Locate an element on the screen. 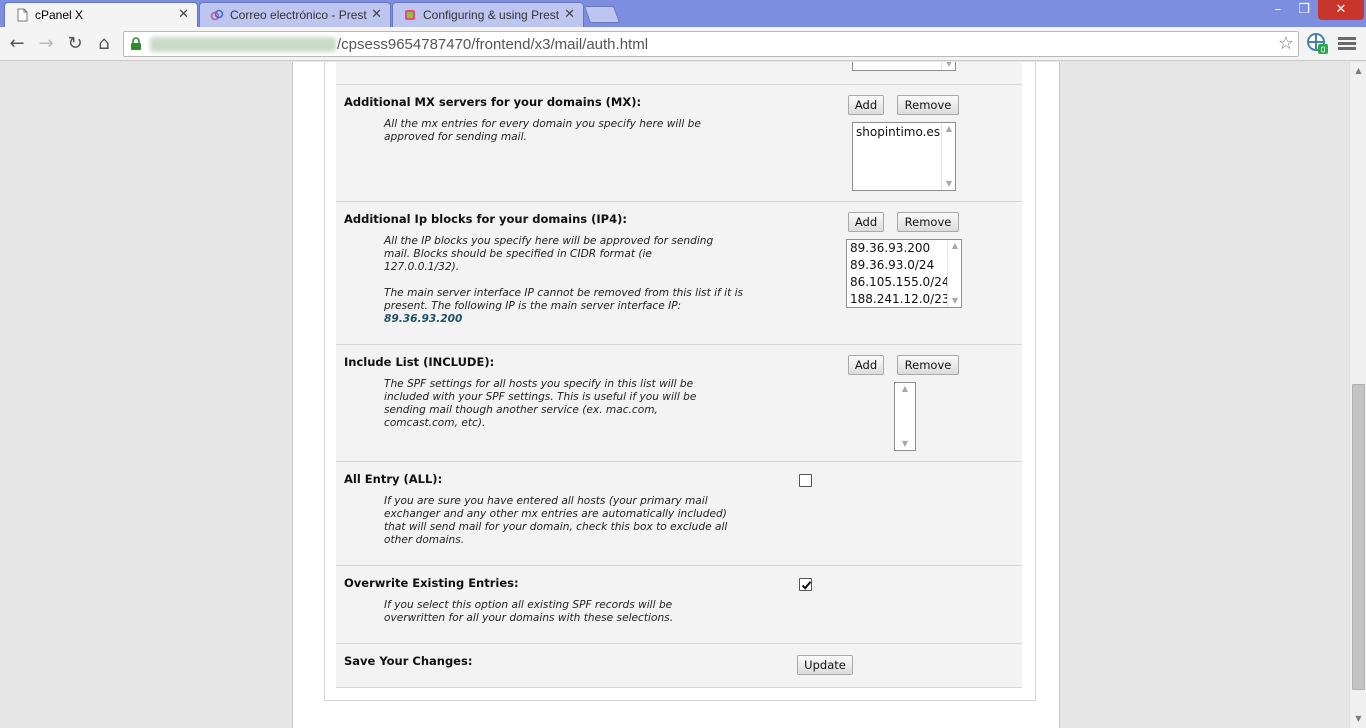 This screenshot has width=1366, height=728. menu-icon is located at coordinates (1347, 44).